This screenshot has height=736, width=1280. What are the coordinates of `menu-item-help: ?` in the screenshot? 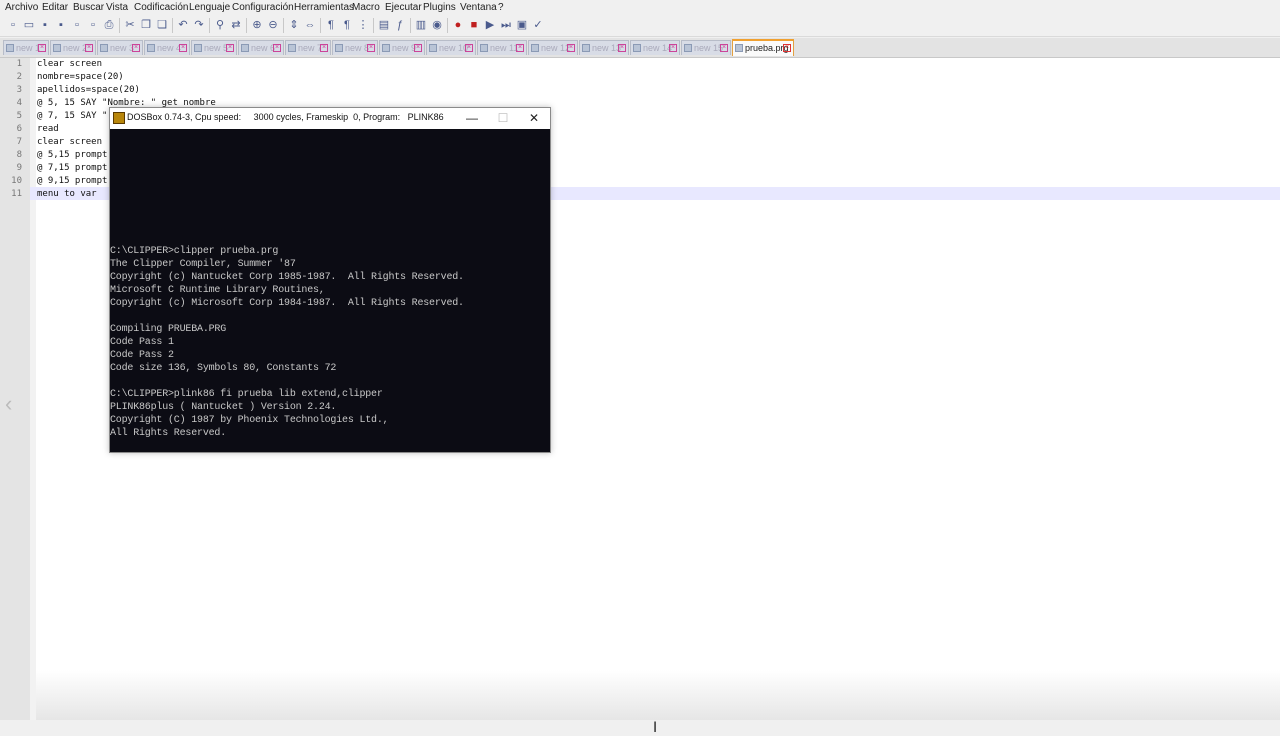 It's located at (501, 7).